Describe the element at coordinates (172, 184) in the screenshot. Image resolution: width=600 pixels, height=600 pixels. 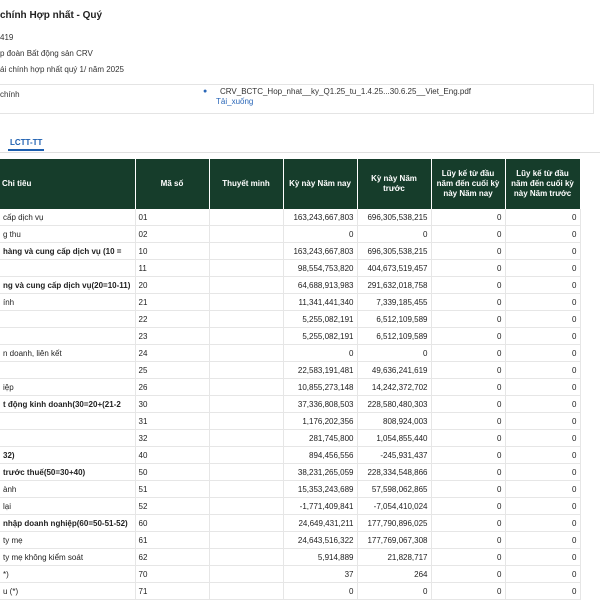
I see `header-code: Mã số` at that location.